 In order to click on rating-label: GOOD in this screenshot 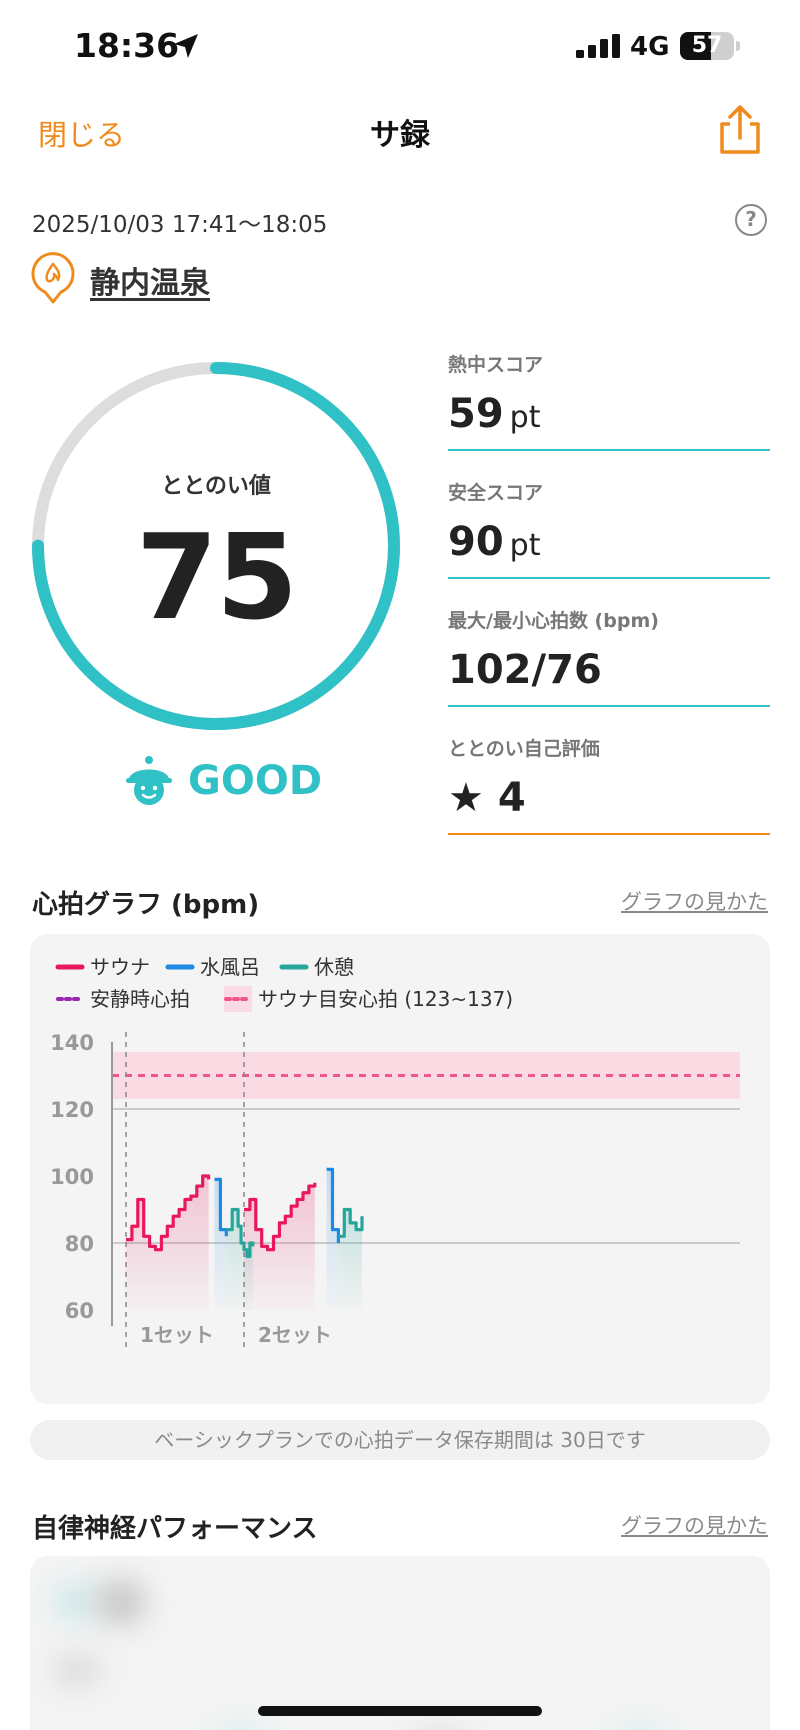, I will do `click(255, 781)`.